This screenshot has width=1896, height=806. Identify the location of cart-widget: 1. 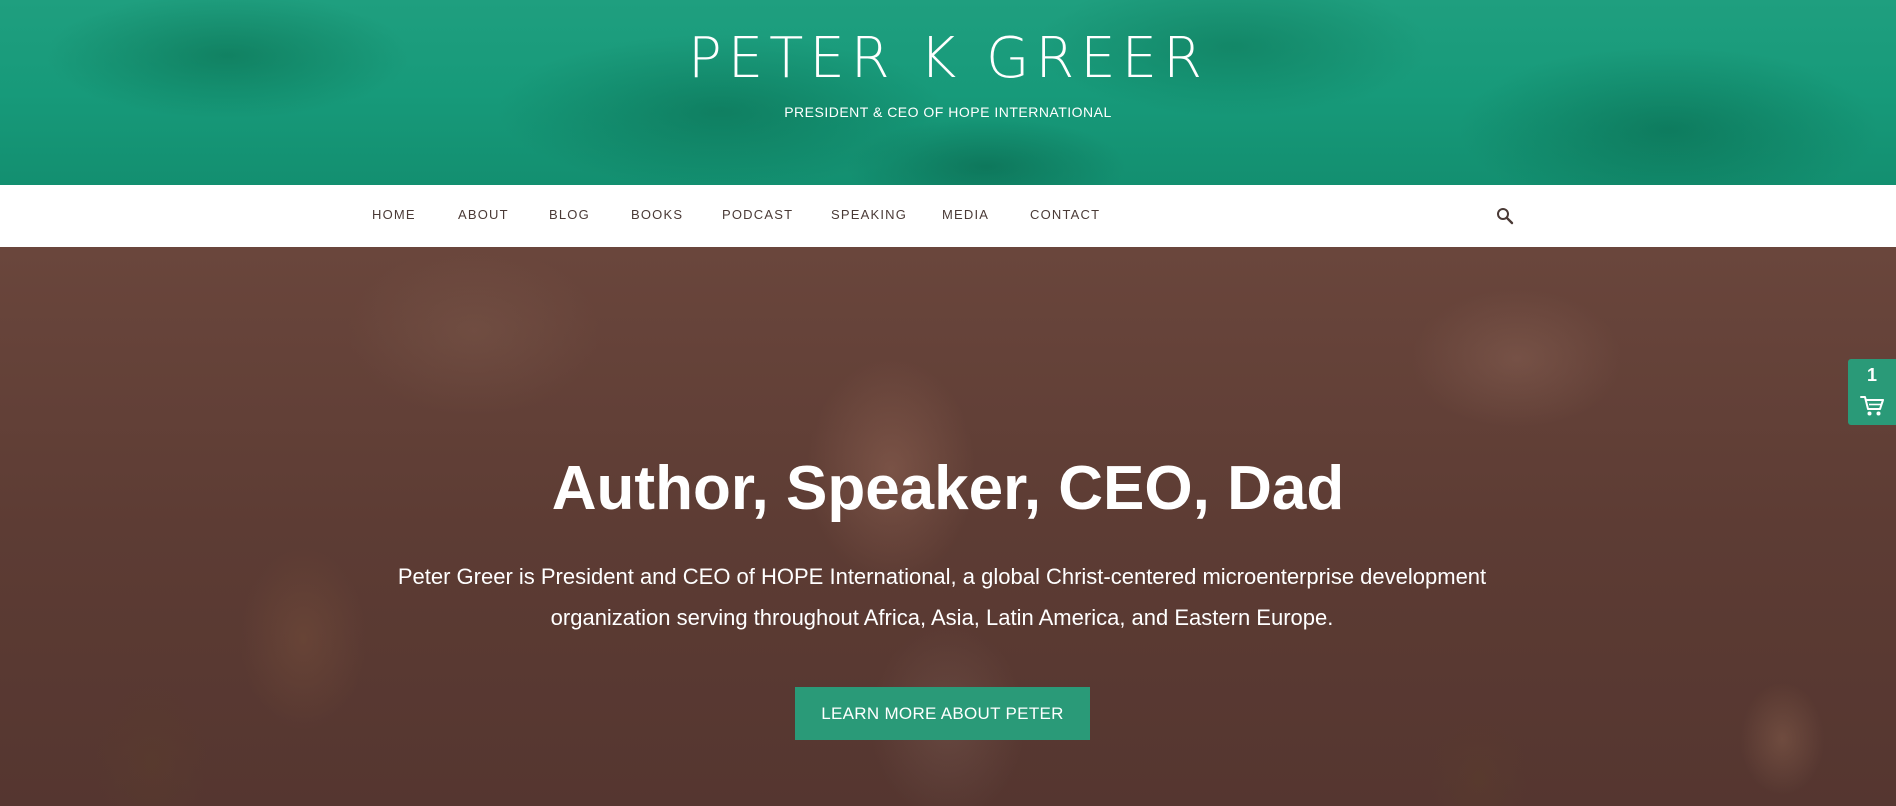
(1872, 392).